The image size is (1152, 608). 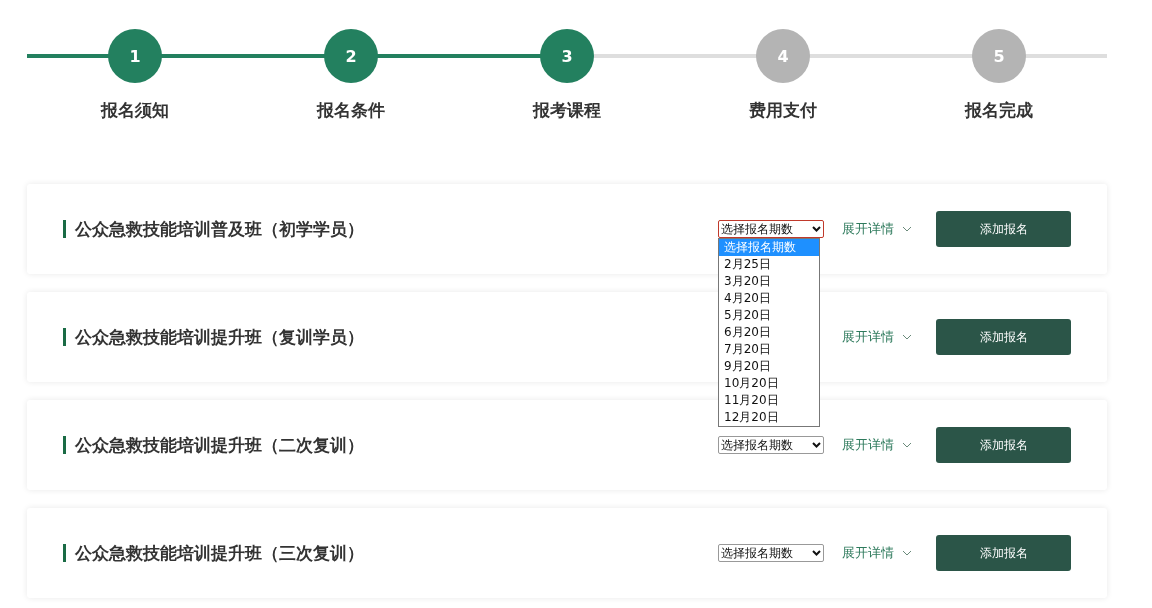 I want to click on step-number: 5, so click(x=999, y=56).